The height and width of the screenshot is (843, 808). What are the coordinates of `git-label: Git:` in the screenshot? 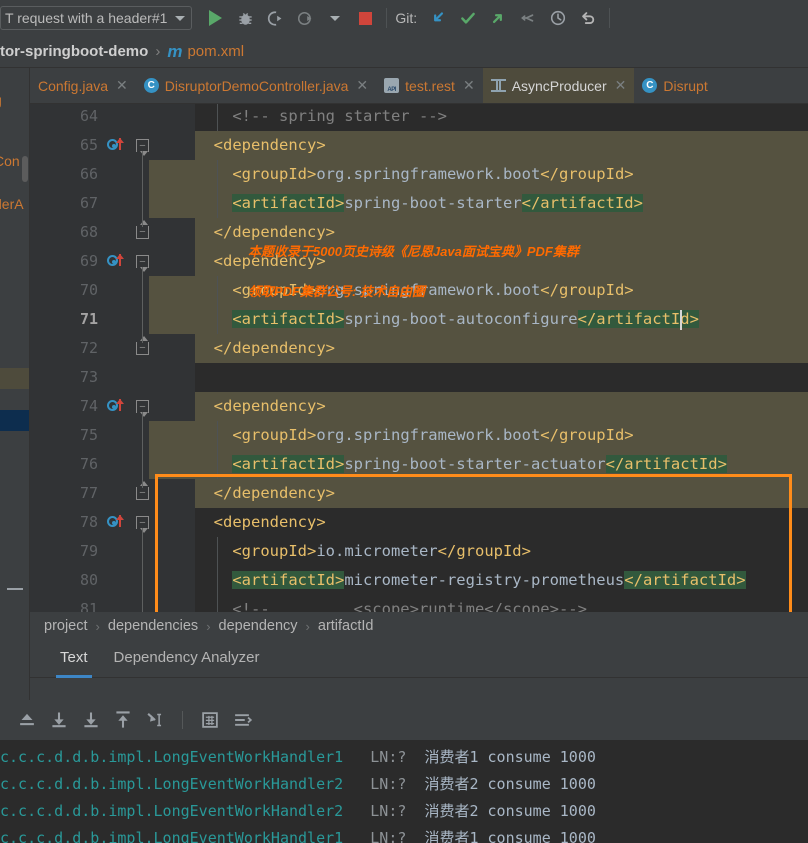 It's located at (406, 18).